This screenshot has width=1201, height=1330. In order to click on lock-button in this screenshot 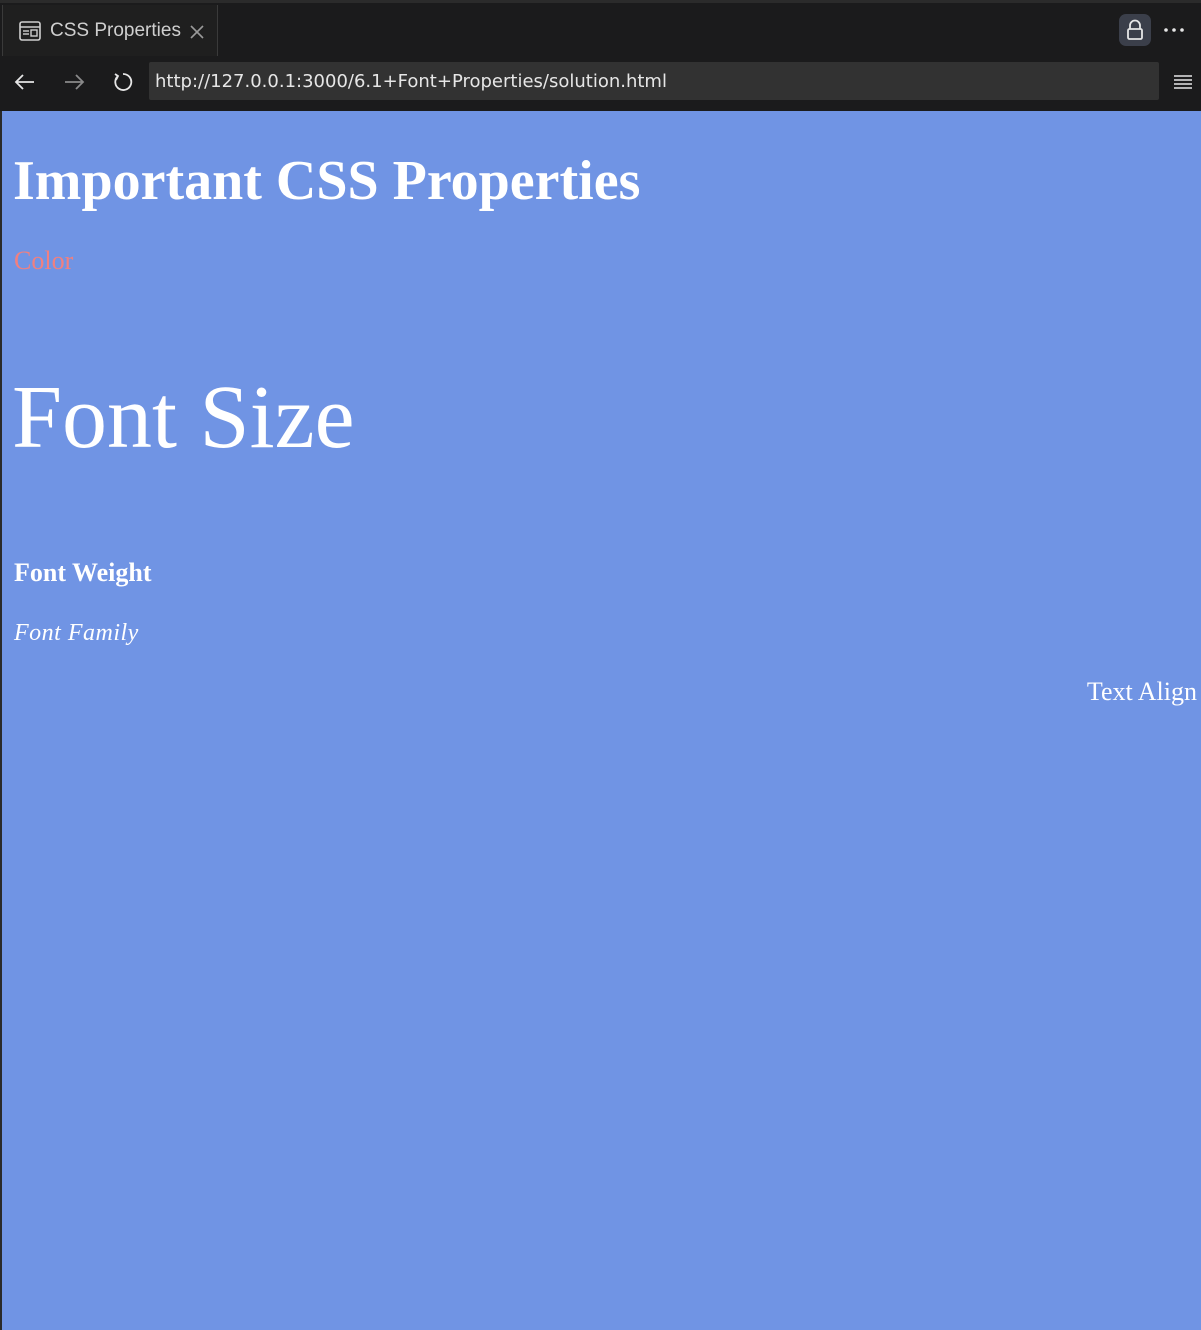, I will do `click(1135, 30)`.